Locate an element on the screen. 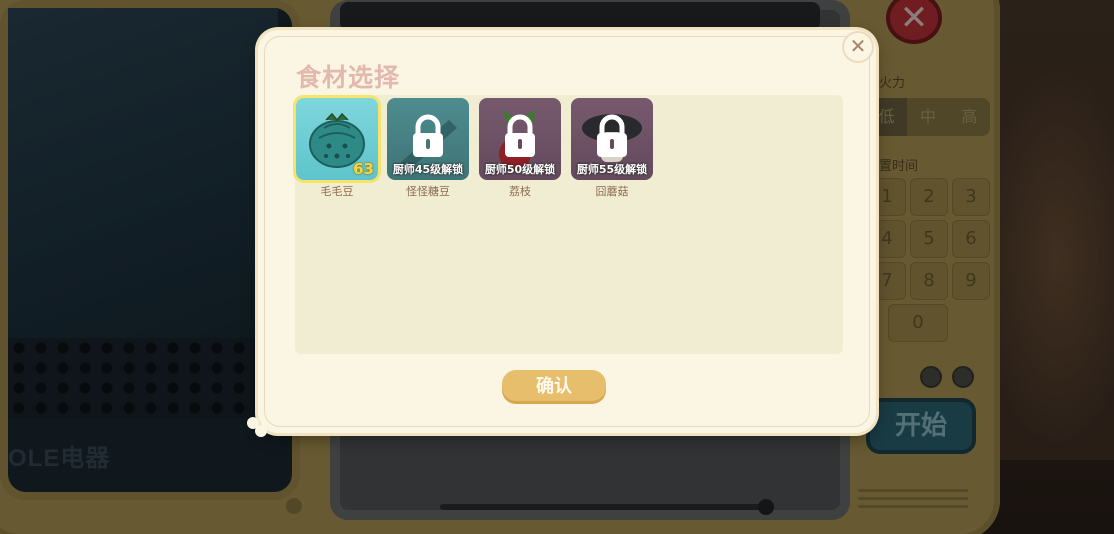 Image resolution: width=1114 pixels, height=534 pixels. ingredient-item-lychee: 厨师50级解锁 荔枝 is located at coordinates (520, 148).